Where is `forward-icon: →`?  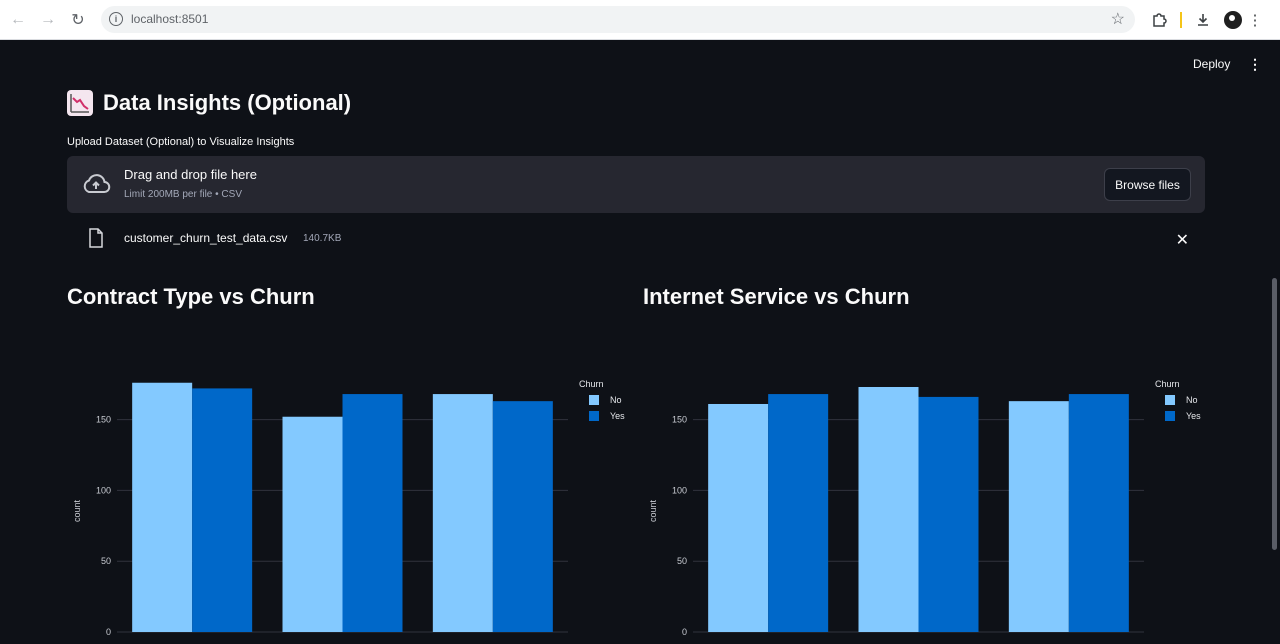 forward-icon: → is located at coordinates (48, 20).